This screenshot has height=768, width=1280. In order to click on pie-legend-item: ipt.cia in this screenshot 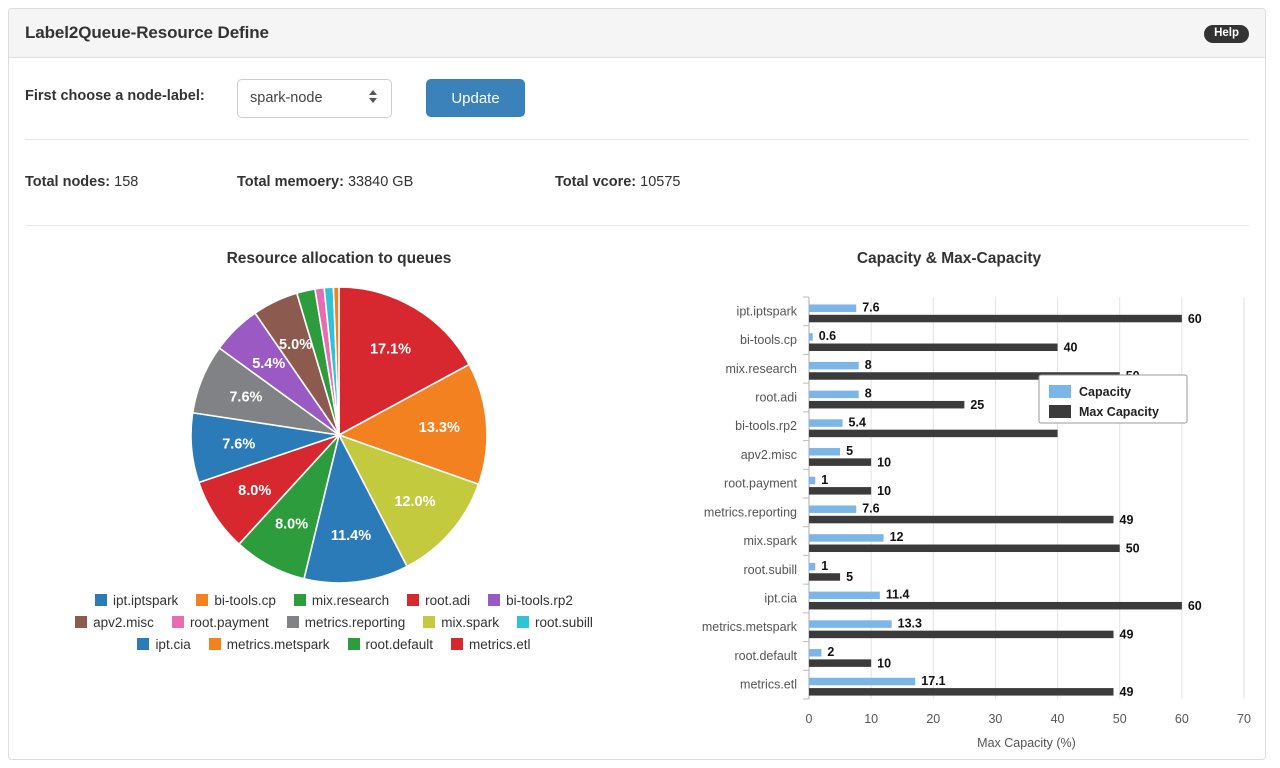, I will do `click(164, 644)`.